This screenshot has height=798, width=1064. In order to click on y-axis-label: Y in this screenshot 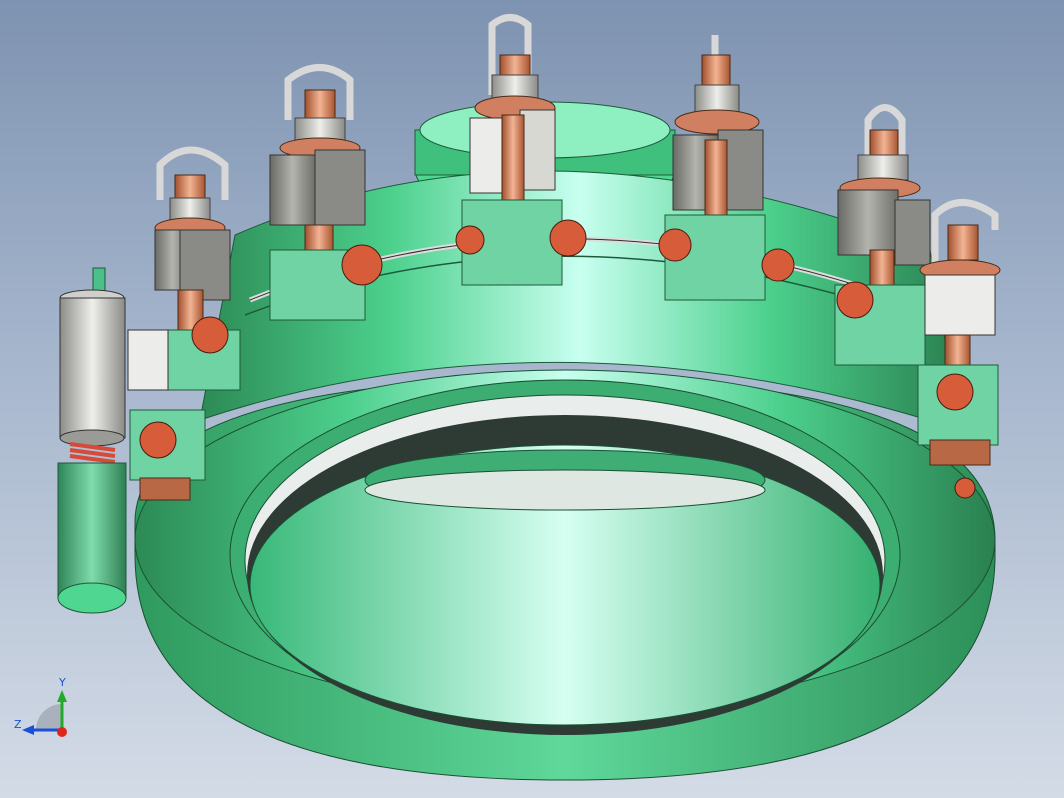, I will do `click(62, 682)`.